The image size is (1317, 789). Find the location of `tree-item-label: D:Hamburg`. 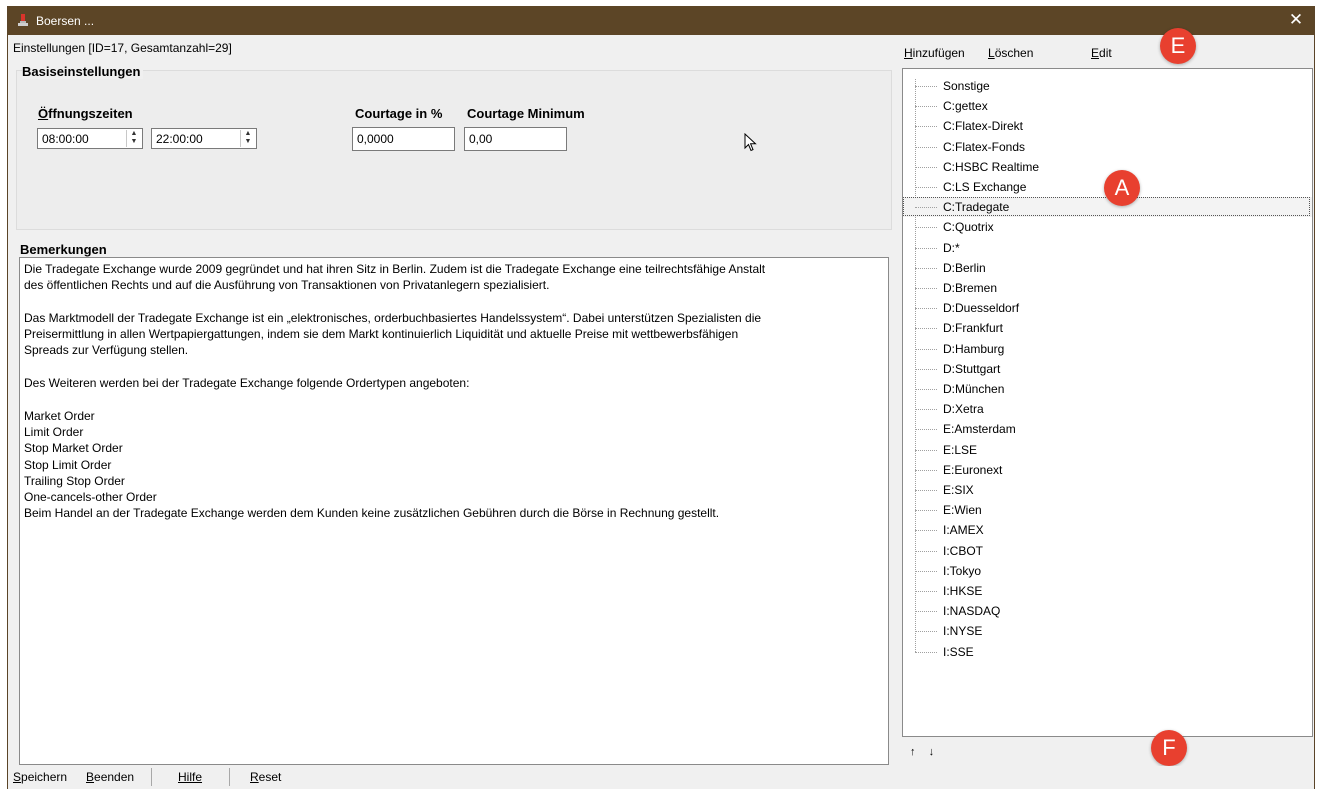

tree-item-label: D:Hamburg is located at coordinates (974, 348).